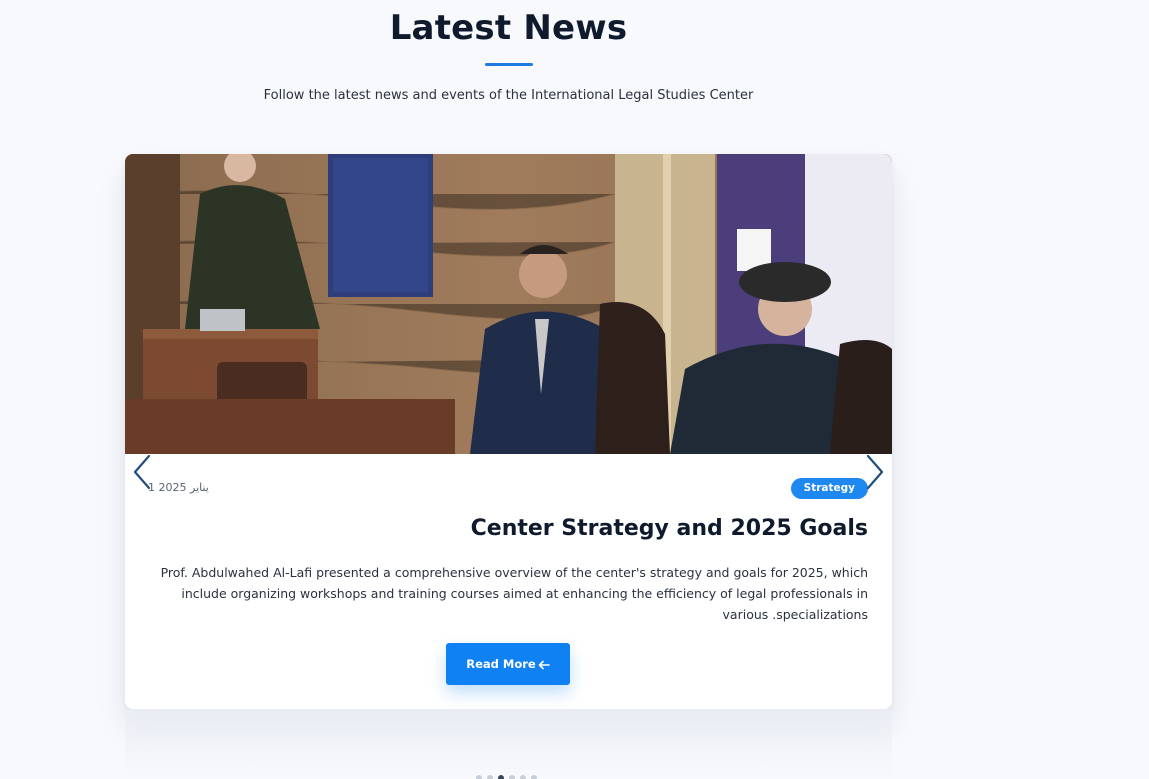  Describe the element at coordinates (506, 777) in the screenshot. I see `carousel-dots` at that location.